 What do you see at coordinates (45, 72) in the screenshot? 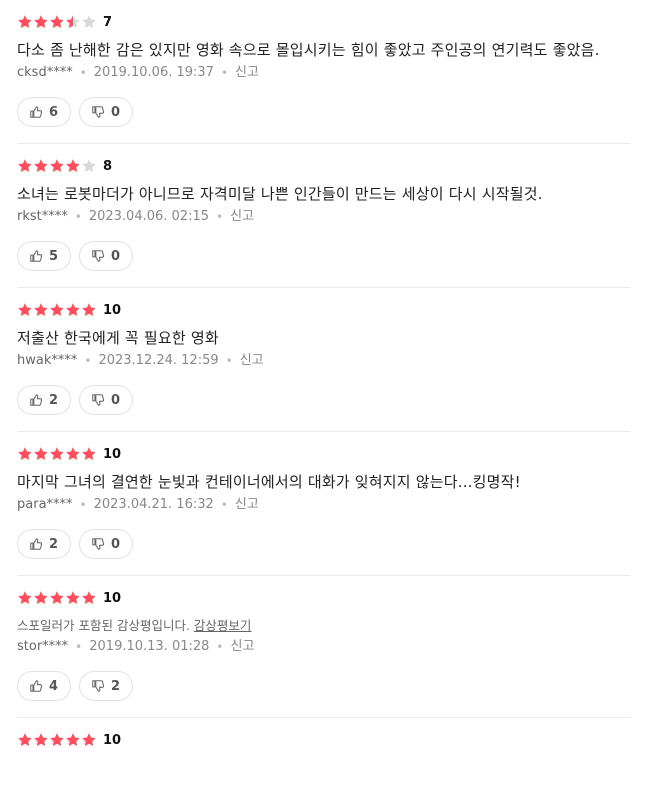
I see `reviewer-id: cksd****` at bounding box center [45, 72].